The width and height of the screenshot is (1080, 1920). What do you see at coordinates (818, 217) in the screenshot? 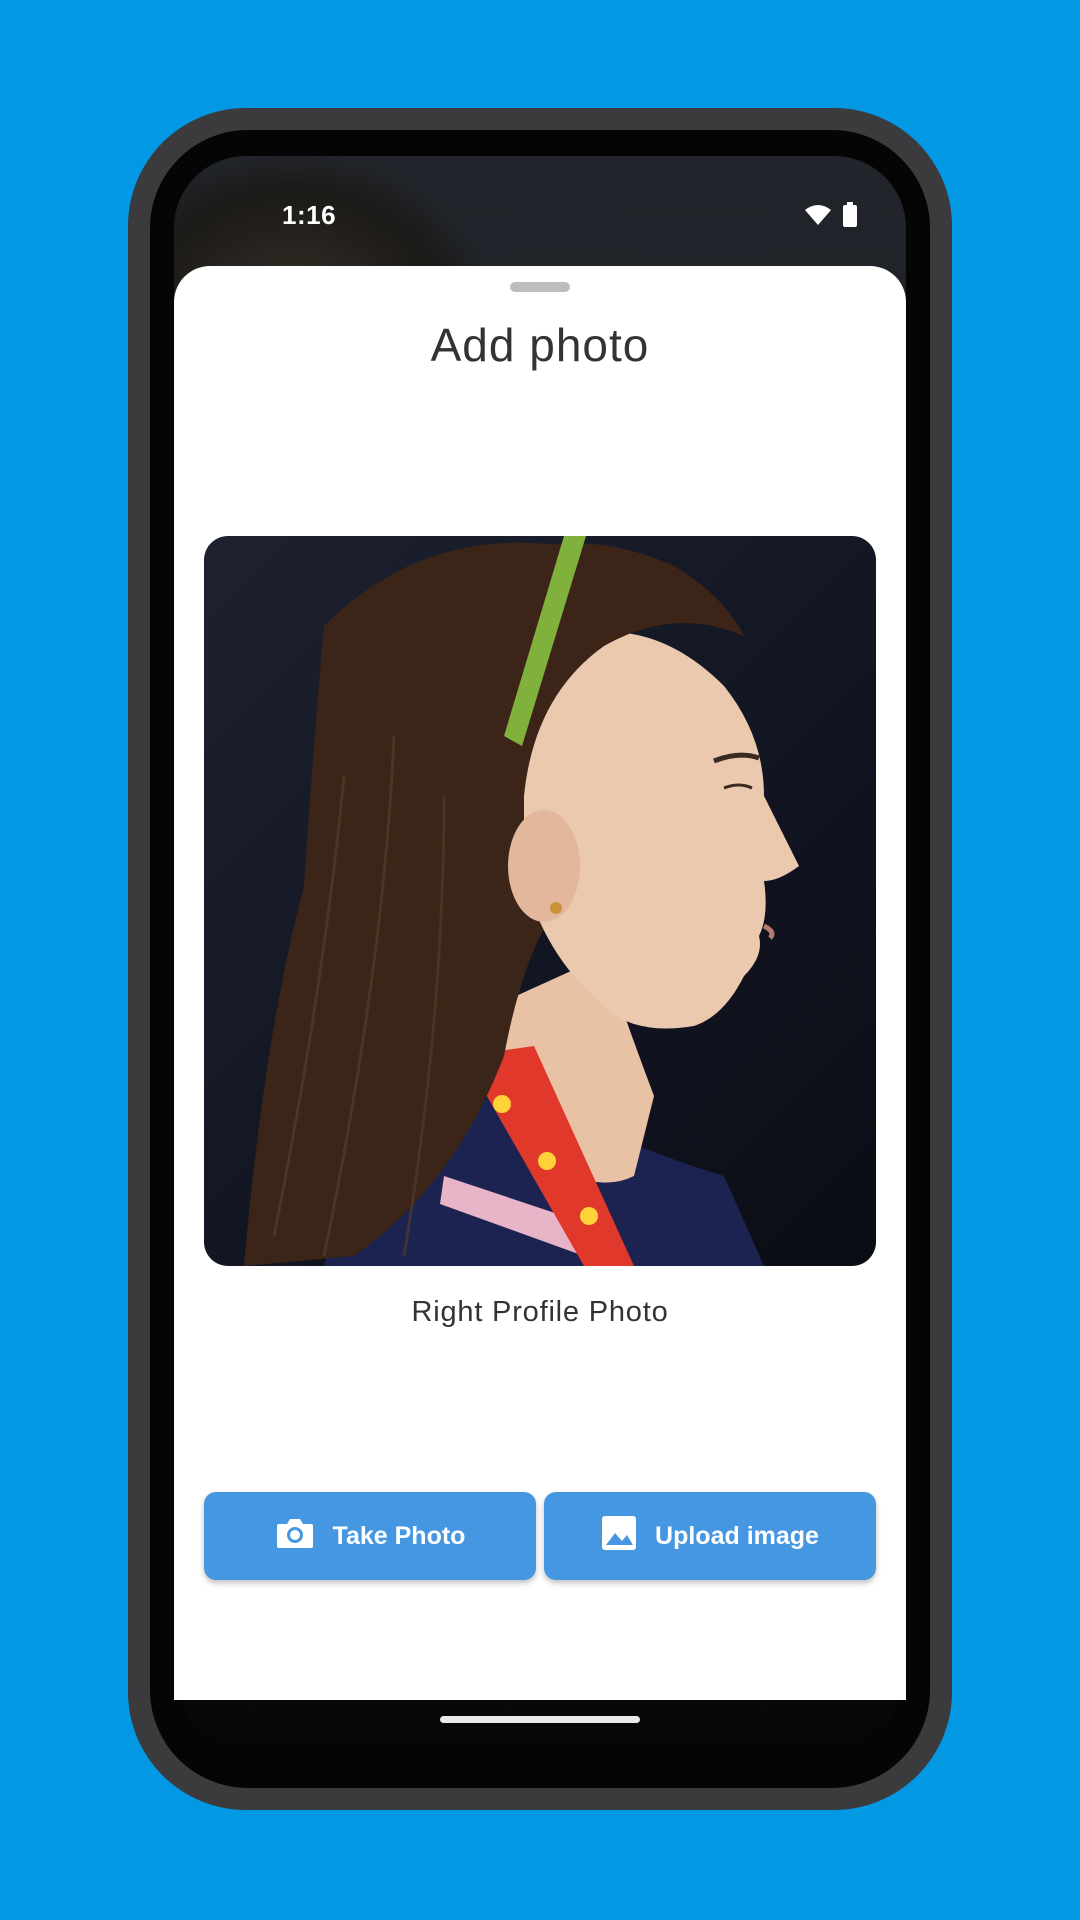
I see `wifi-icon` at bounding box center [818, 217].